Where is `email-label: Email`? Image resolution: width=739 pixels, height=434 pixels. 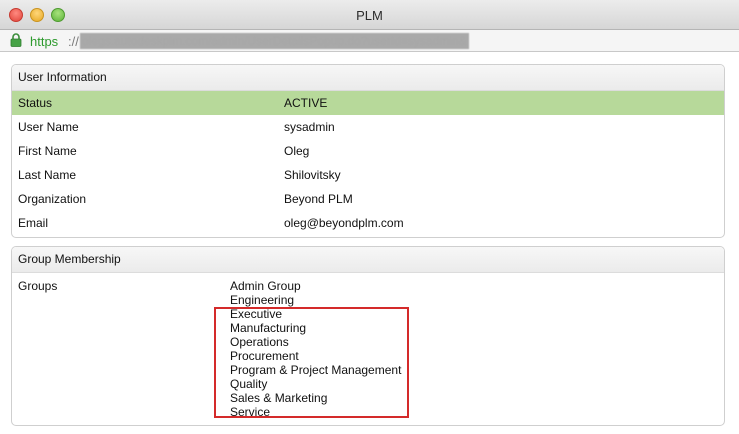
email-label: Email is located at coordinates (33, 223).